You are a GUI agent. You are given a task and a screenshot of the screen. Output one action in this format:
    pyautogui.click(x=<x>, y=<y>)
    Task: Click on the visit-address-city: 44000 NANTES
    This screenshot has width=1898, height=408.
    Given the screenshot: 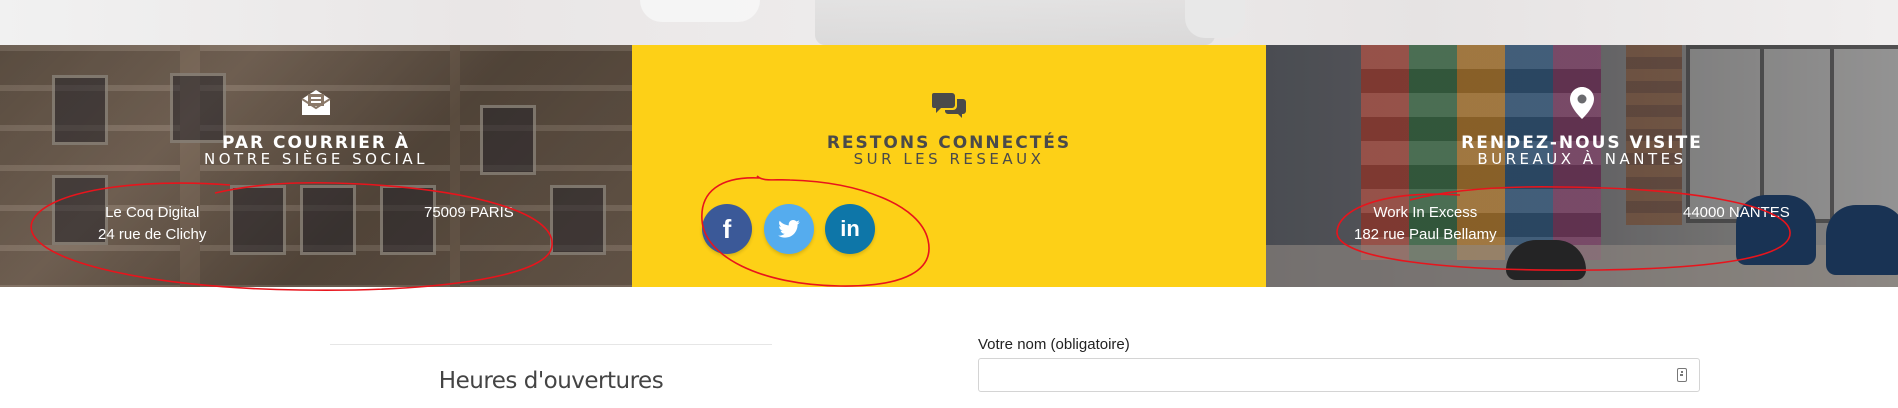 What is the action you would take?
    pyautogui.click(x=1736, y=212)
    